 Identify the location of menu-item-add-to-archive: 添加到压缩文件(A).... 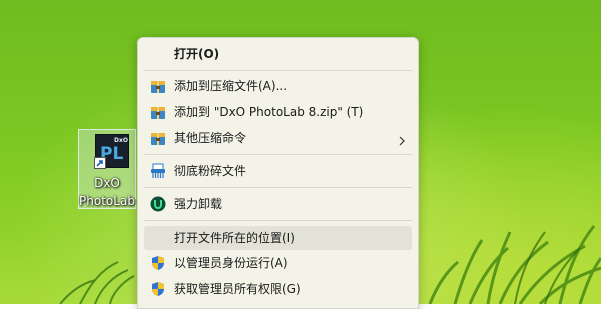
(278, 86).